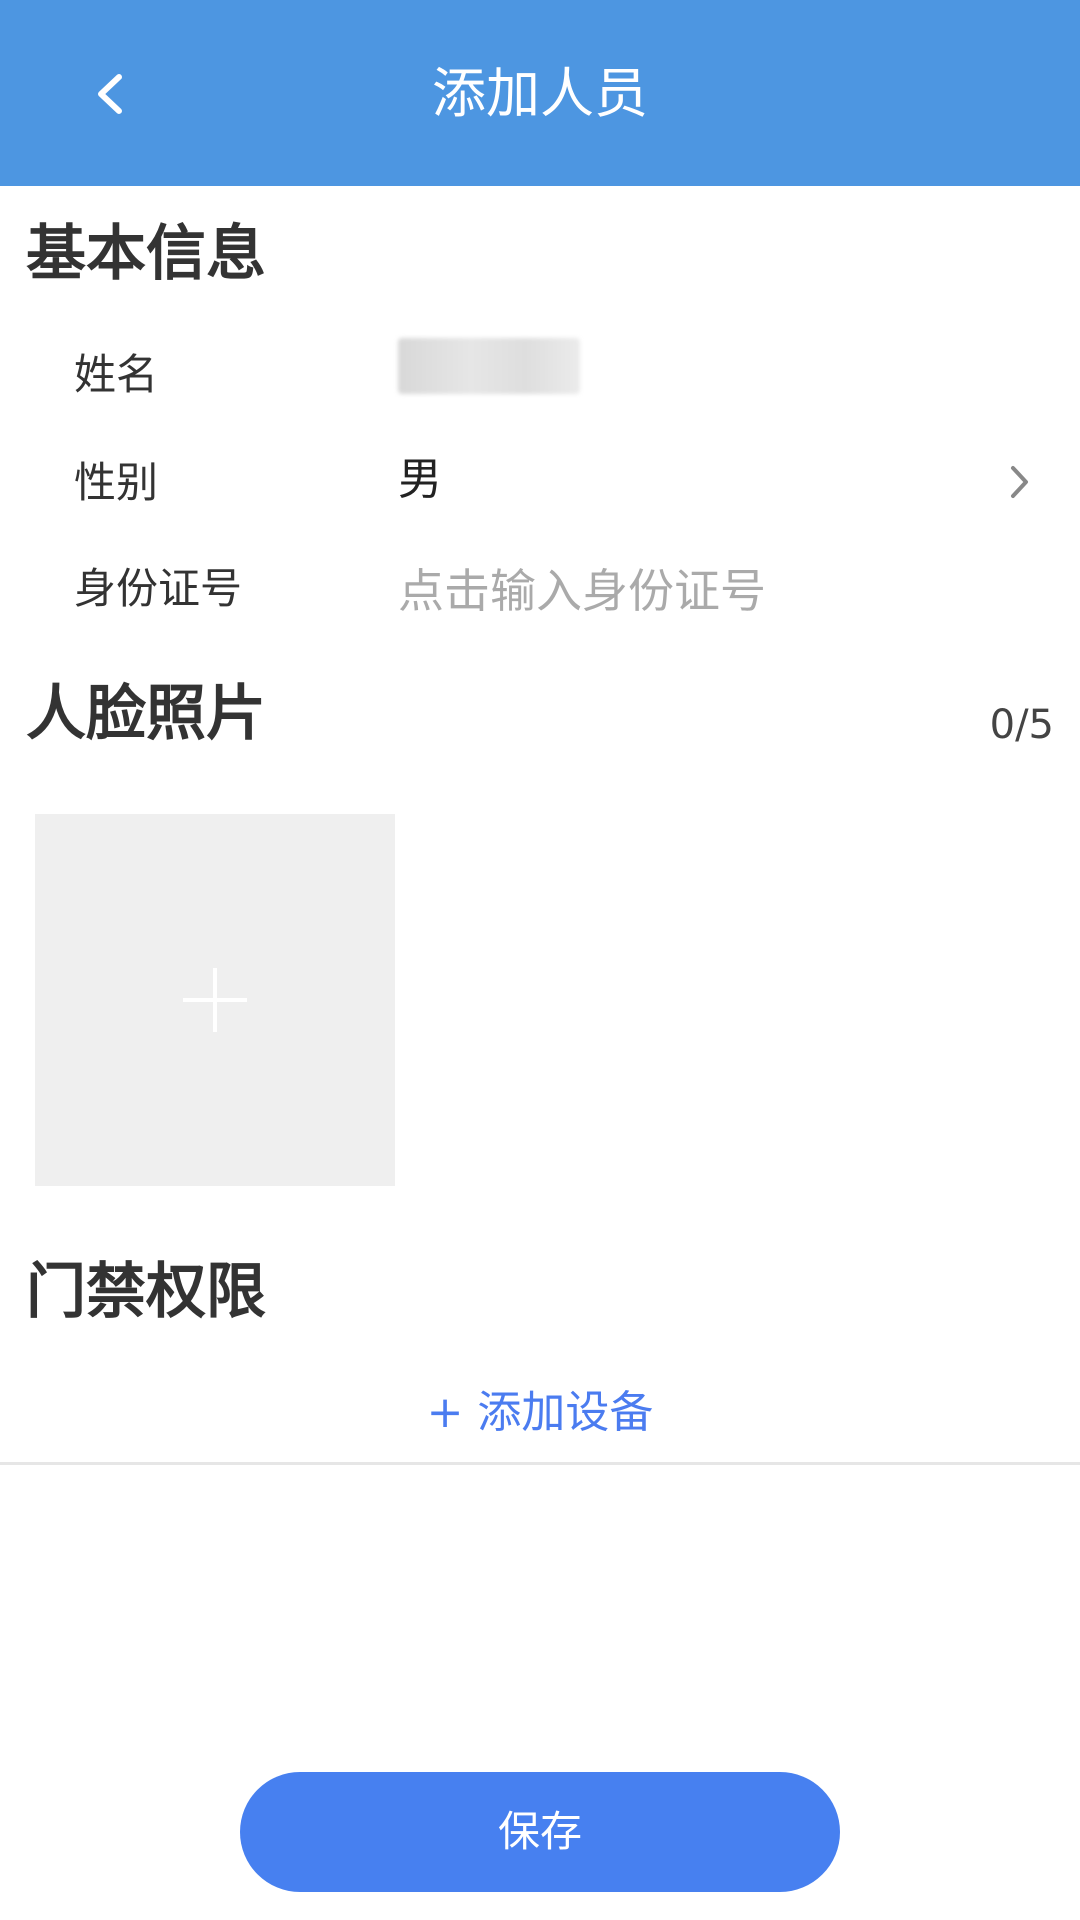 The image size is (1080, 1920). What do you see at coordinates (1021, 725) in the screenshot?
I see `photo-count: 0/5` at bounding box center [1021, 725].